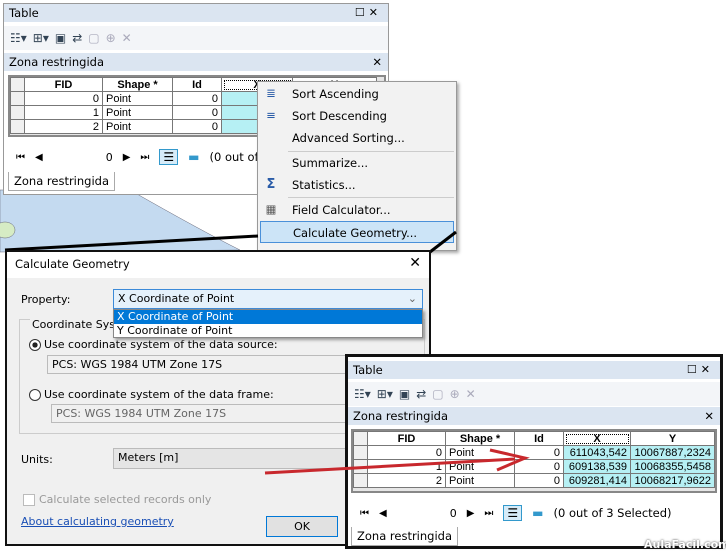  I want to click on red-arrow-annotation, so click(397, 461).